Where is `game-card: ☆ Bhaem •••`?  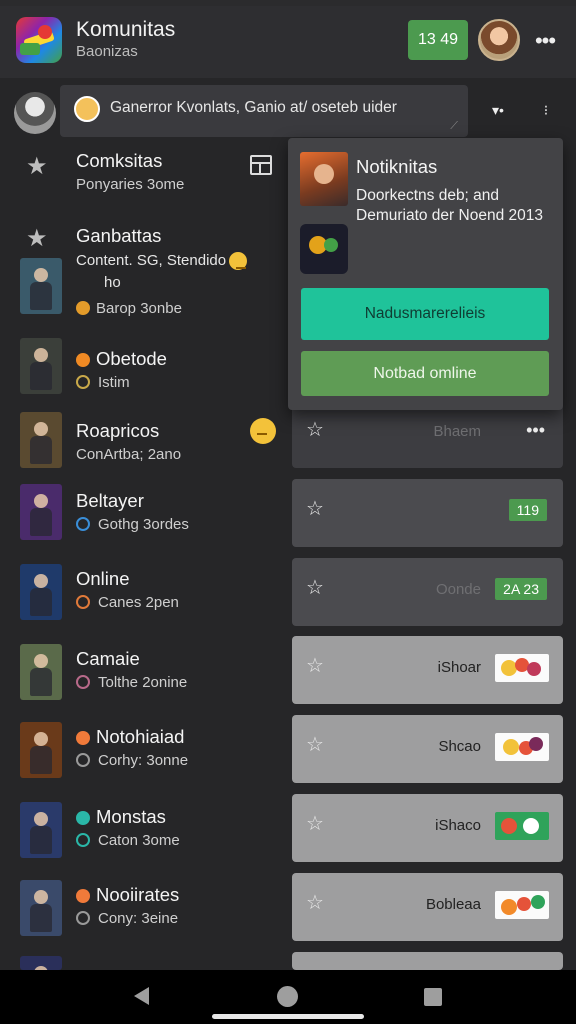 game-card: ☆ Bhaem ••• is located at coordinates (427, 434).